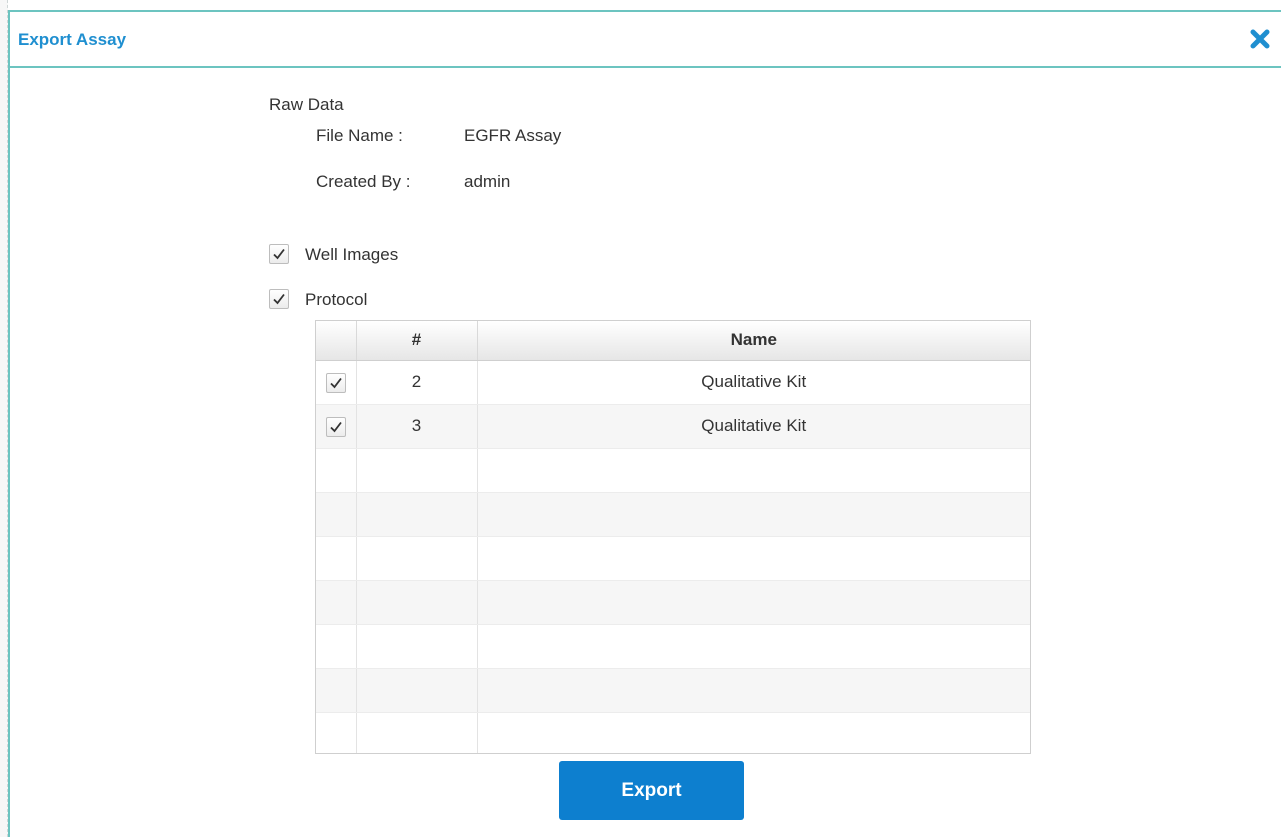  Describe the element at coordinates (352, 254) in the screenshot. I see `well-images-label: Well Images` at that location.